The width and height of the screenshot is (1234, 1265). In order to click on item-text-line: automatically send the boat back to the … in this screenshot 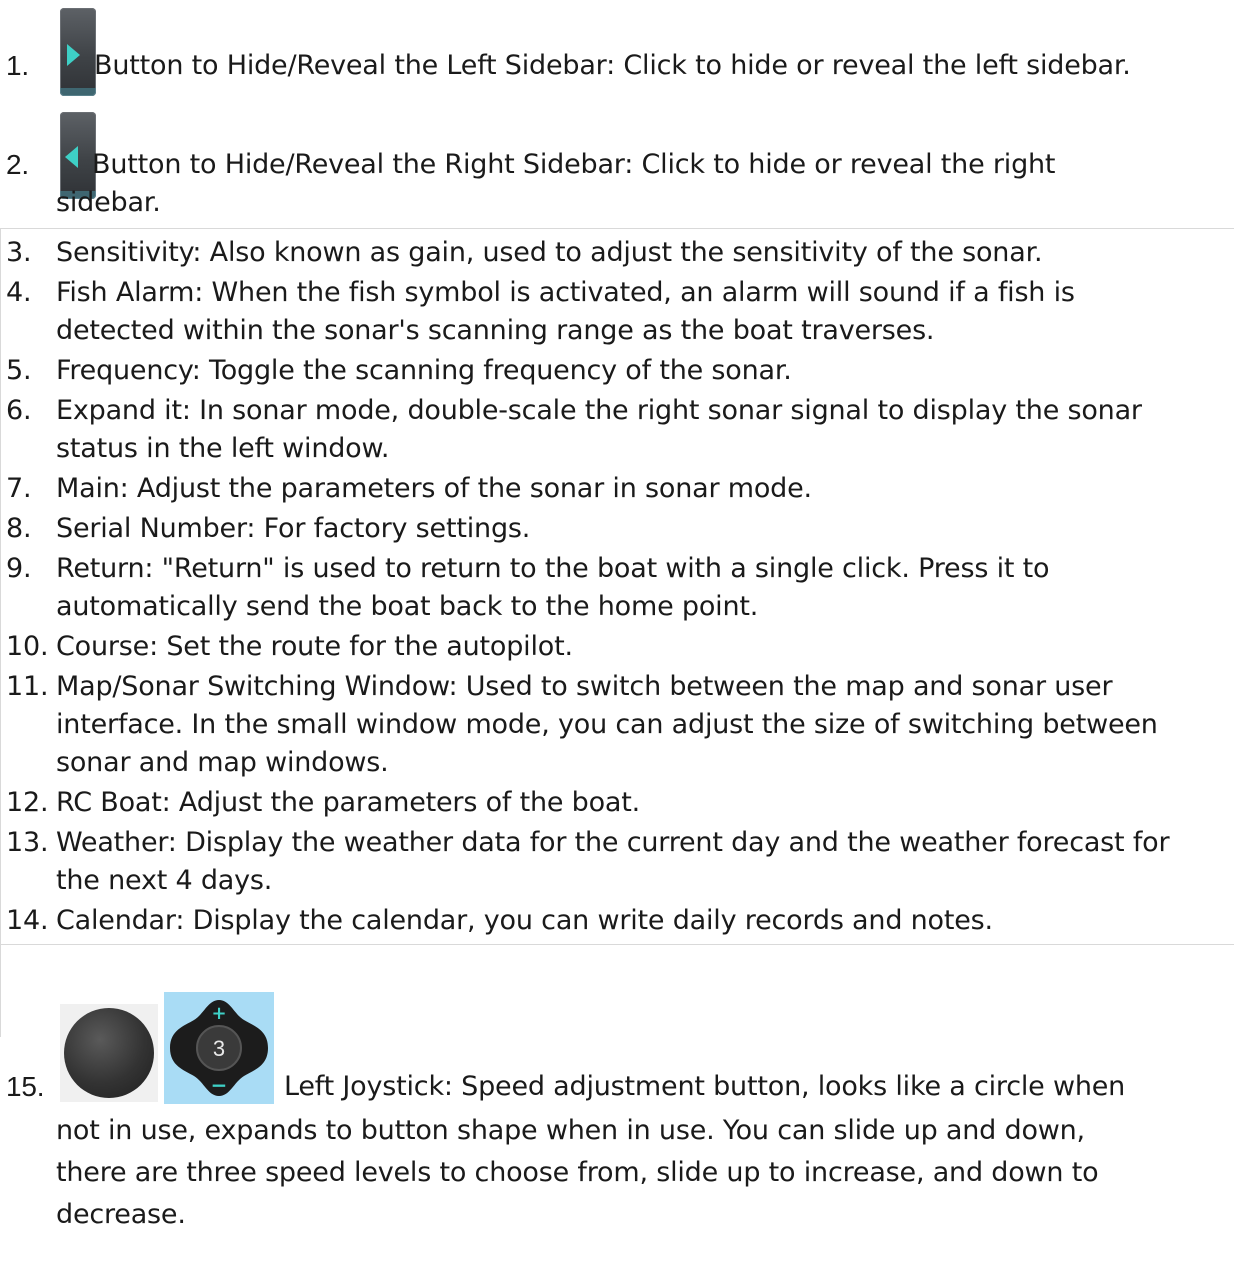, I will do `click(407, 606)`.